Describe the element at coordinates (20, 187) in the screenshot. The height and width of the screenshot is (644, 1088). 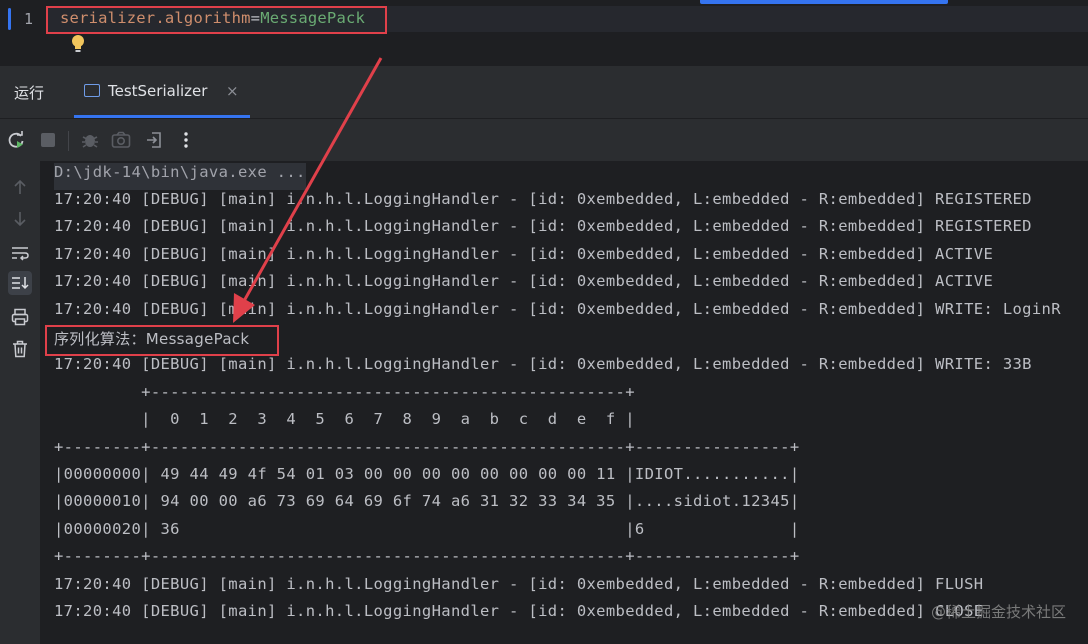
I see `arrow-up-icon` at that location.